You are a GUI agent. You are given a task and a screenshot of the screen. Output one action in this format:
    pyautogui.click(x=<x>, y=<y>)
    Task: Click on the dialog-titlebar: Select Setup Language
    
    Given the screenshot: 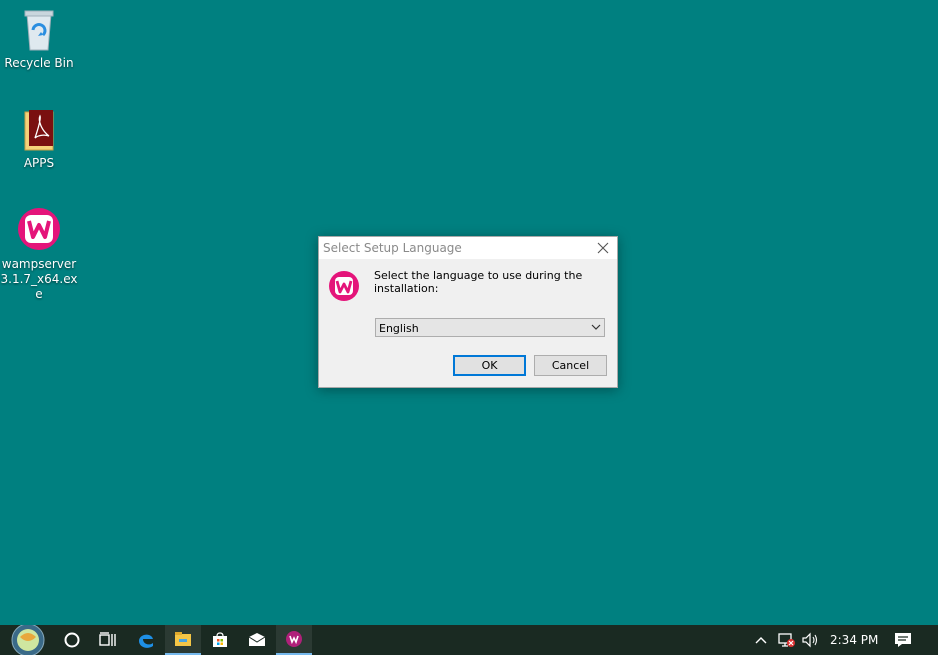 What is the action you would take?
    pyautogui.click(x=468, y=248)
    